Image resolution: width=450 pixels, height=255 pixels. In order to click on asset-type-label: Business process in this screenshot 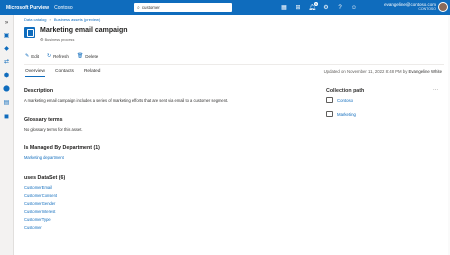, I will do `click(59, 39)`.